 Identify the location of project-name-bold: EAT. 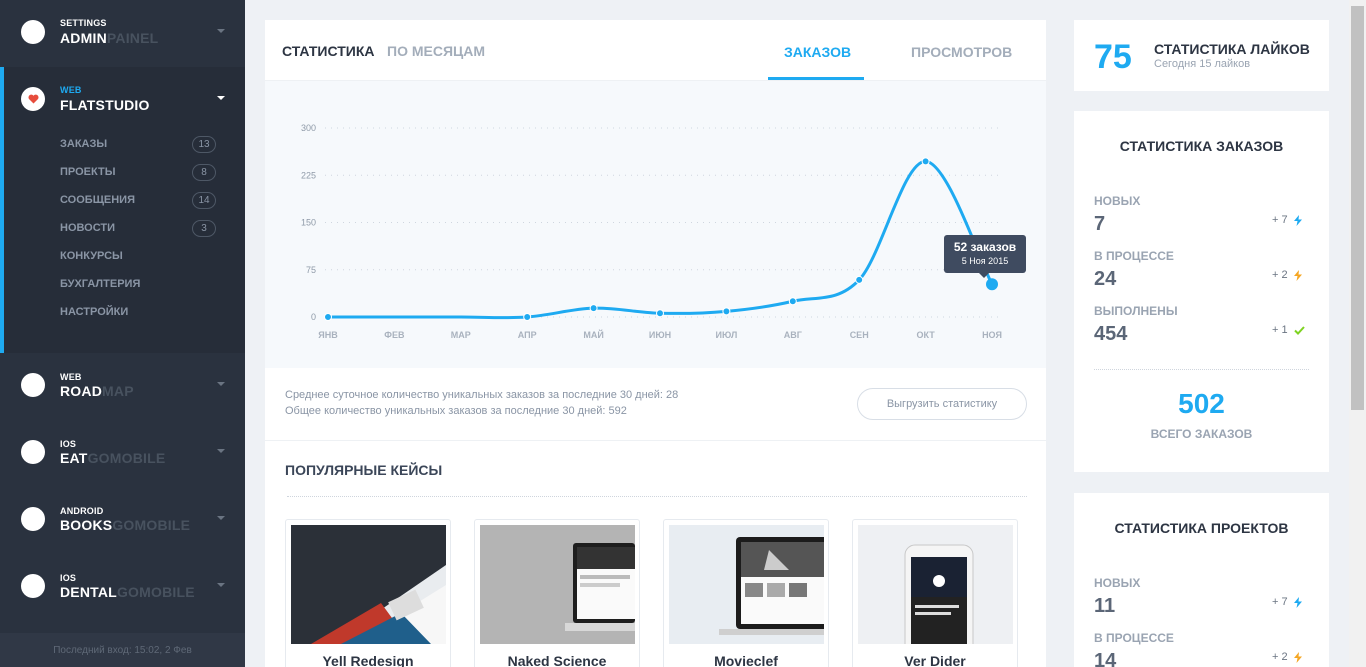
(74, 458).